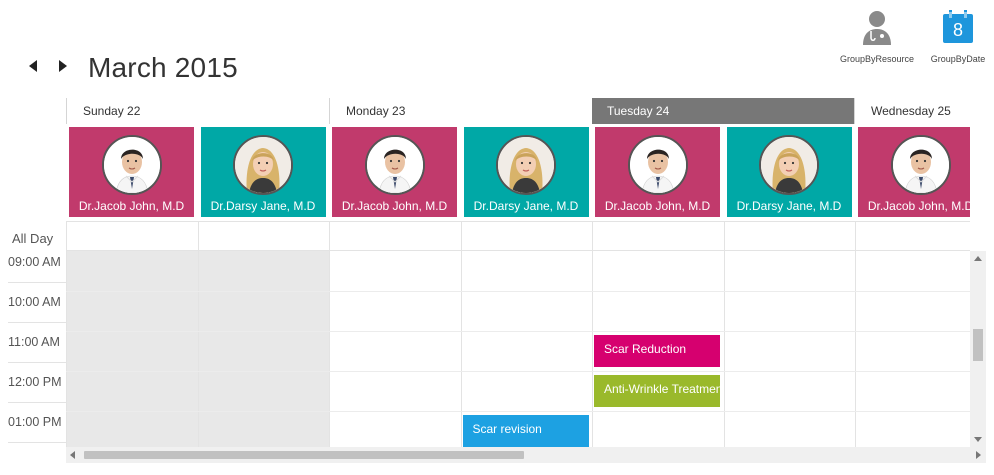 The image size is (994, 475). I want to click on scroll-up-icon, so click(978, 258).